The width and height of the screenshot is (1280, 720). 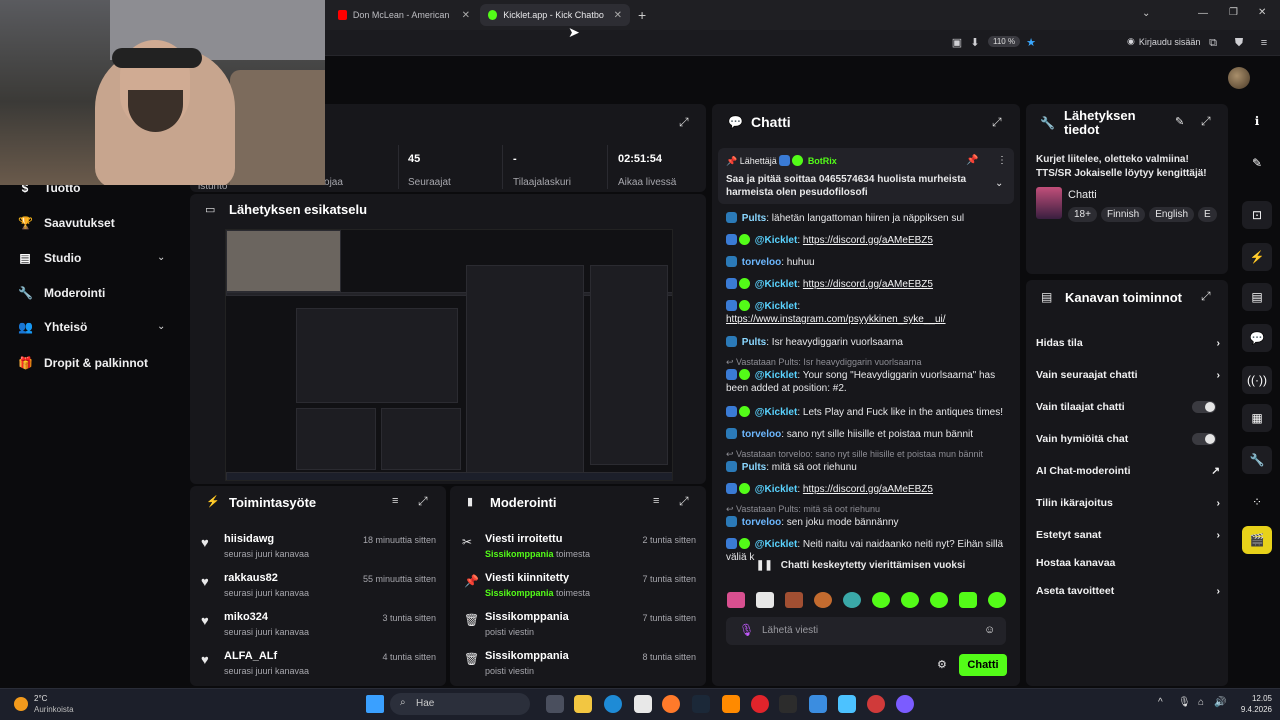 What do you see at coordinates (975, 43) in the screenshot?
I see `download-icon: ⬇` at bounding box center [975, 43].